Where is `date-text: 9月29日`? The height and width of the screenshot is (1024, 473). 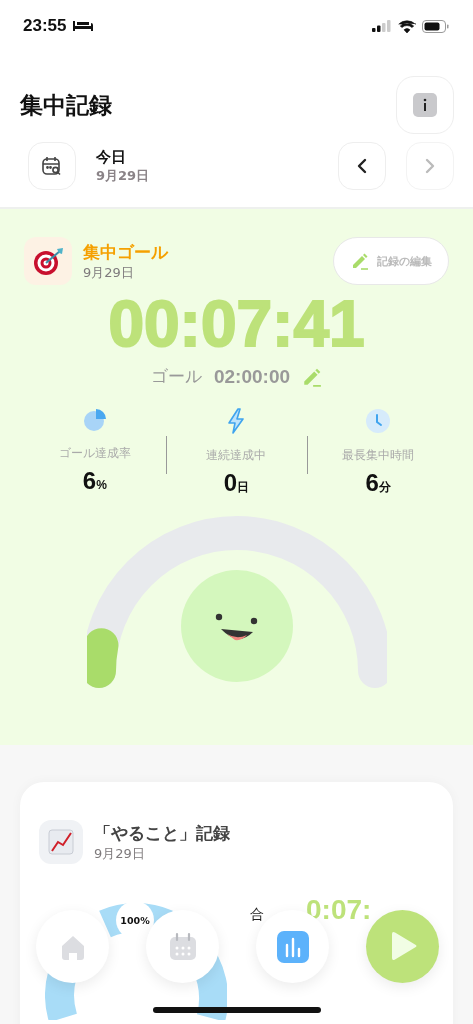 date-text: 9月29日 is located at coordinates (123, 175).